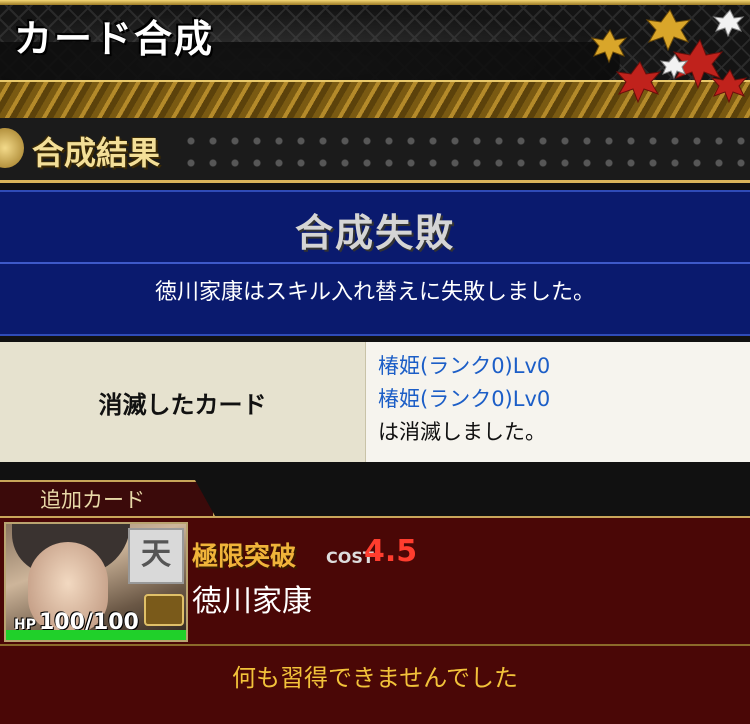 Image resolution: width=750 pixels, height=724 pixels. I want to click on card-name: 徳川家康, so click(252, 601).